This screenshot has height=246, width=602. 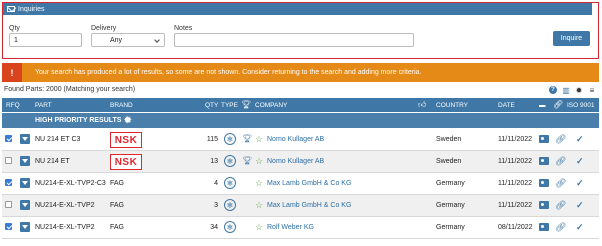 I want to click on col-part: PART, so click(x=43, y=105).